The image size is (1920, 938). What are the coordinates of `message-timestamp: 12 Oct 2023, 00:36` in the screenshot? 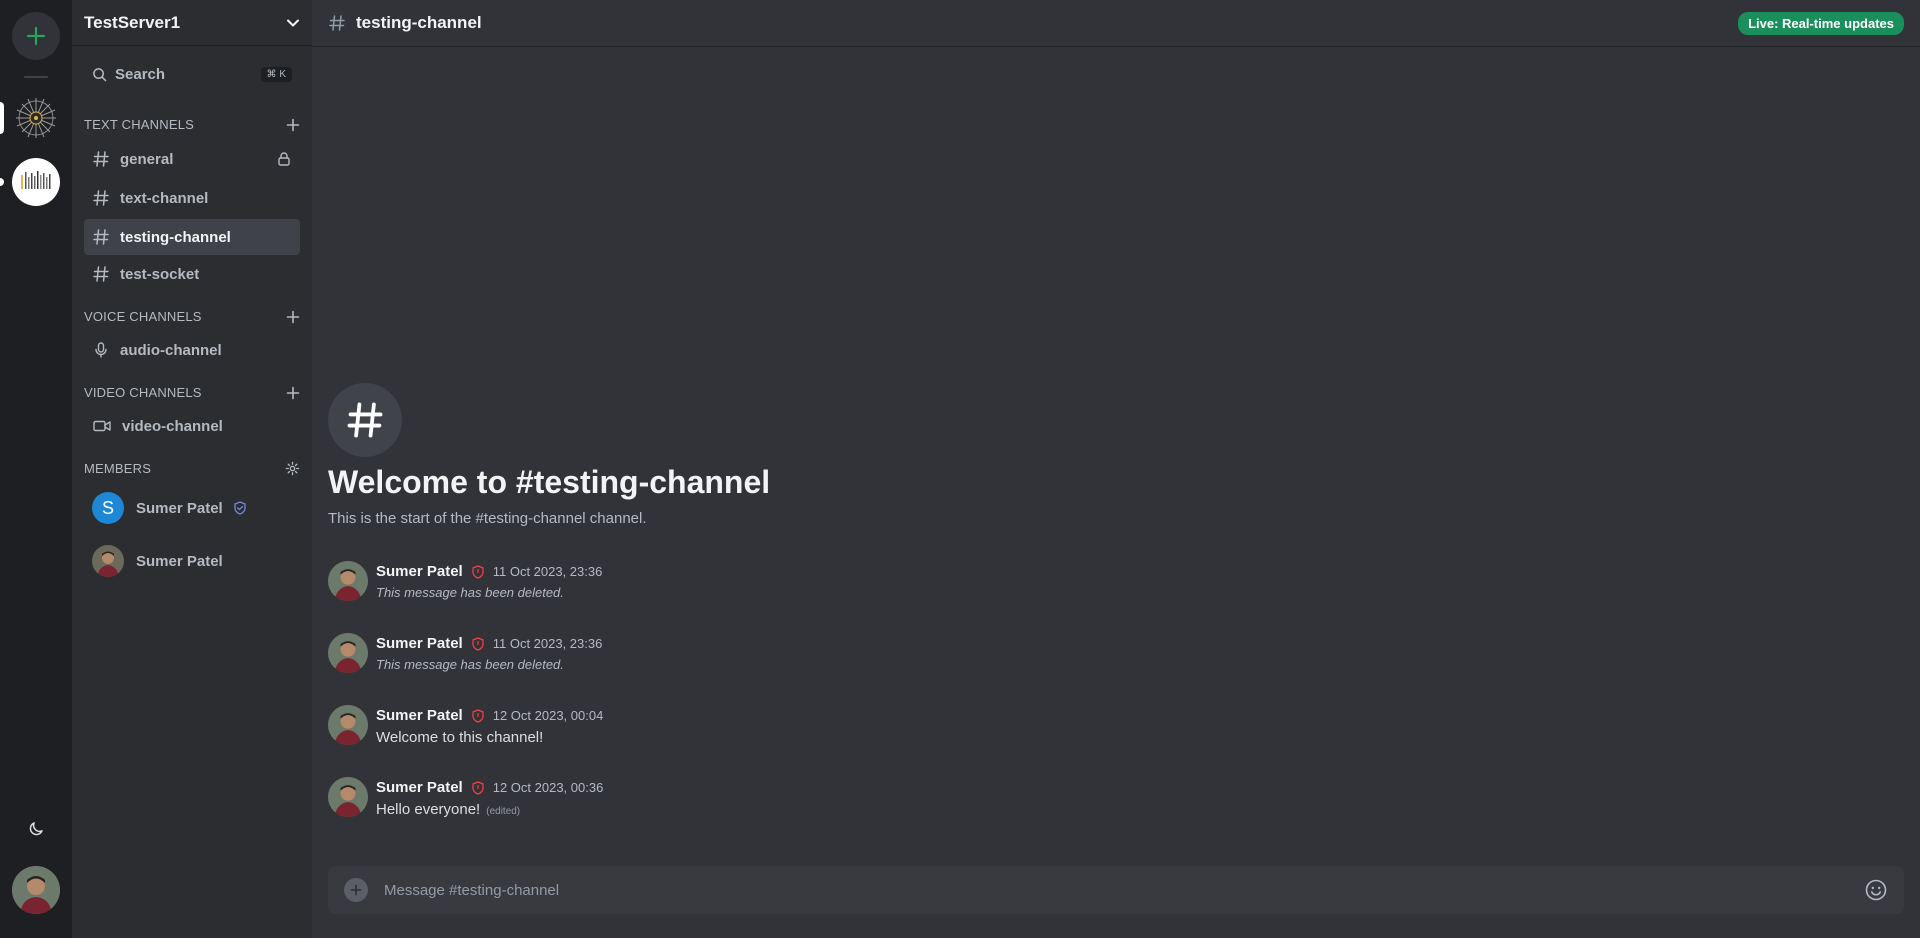 It's located at (548, 787).